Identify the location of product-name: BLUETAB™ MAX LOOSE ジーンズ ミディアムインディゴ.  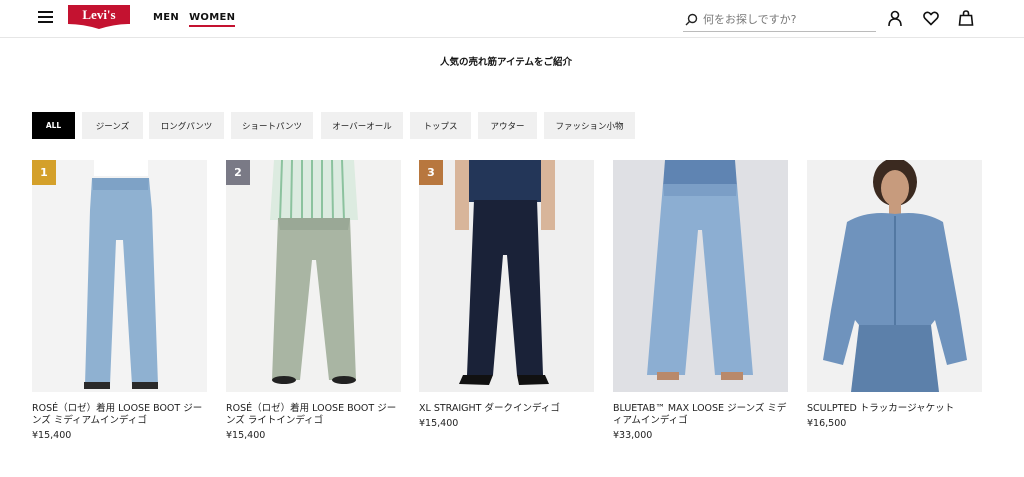
(700, 415).